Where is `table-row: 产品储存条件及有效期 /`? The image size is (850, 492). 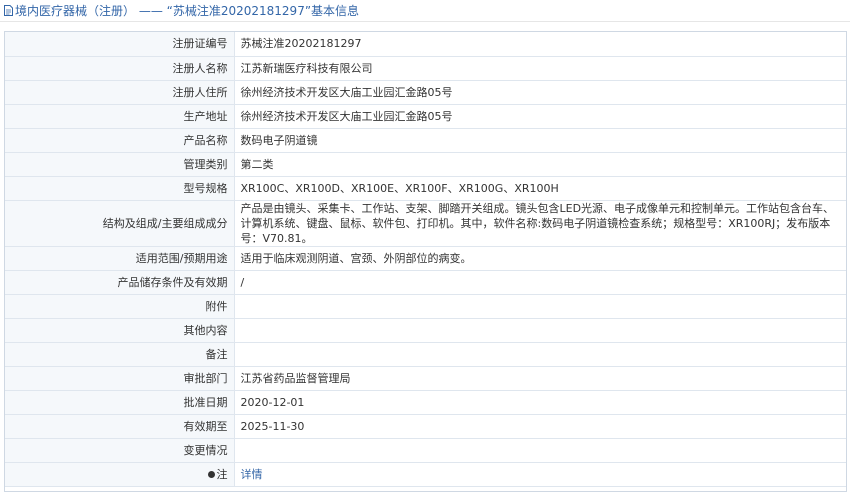
table-row: 产品储存条件及有效期 / is located at coordinates (425, 282).